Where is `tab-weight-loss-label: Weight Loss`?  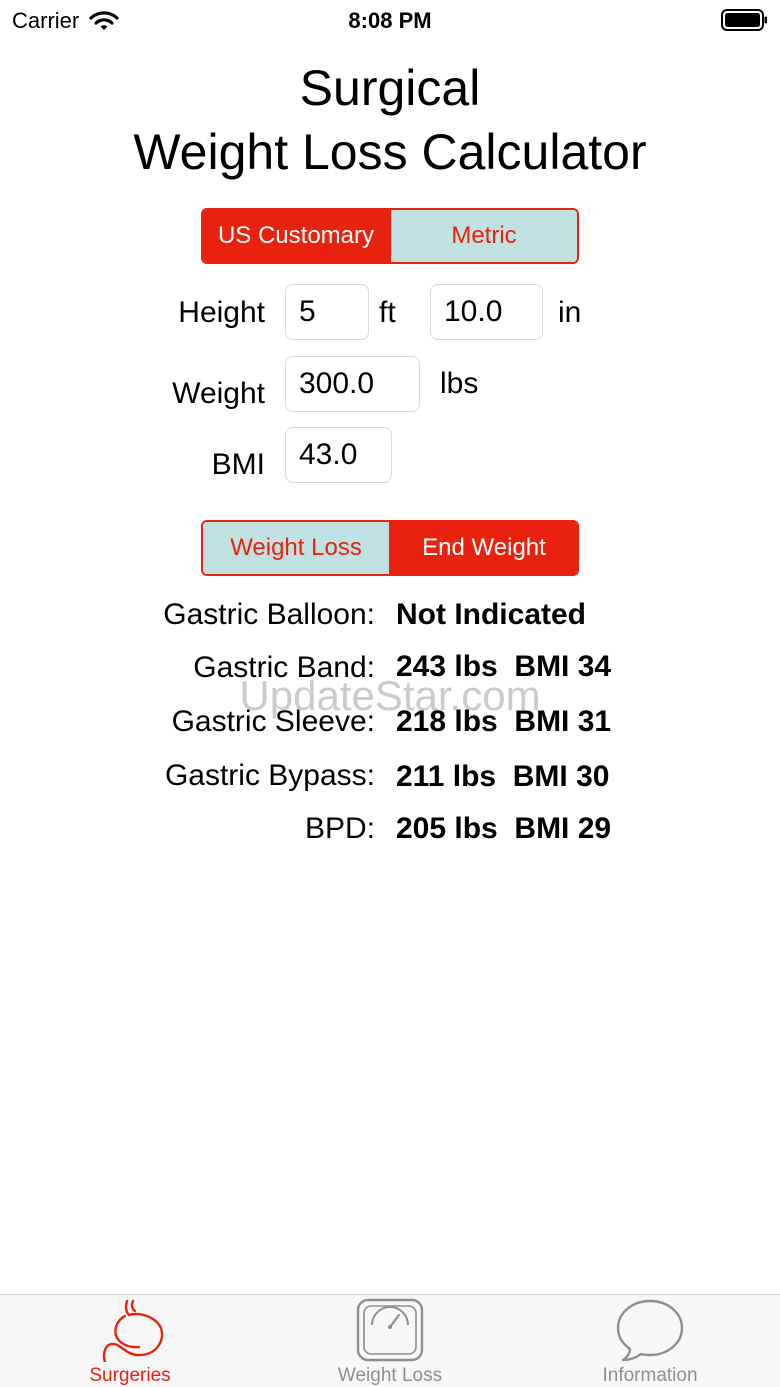
tab-weight-loss-label: Weight Loss is located at coordinates (390, 1375).